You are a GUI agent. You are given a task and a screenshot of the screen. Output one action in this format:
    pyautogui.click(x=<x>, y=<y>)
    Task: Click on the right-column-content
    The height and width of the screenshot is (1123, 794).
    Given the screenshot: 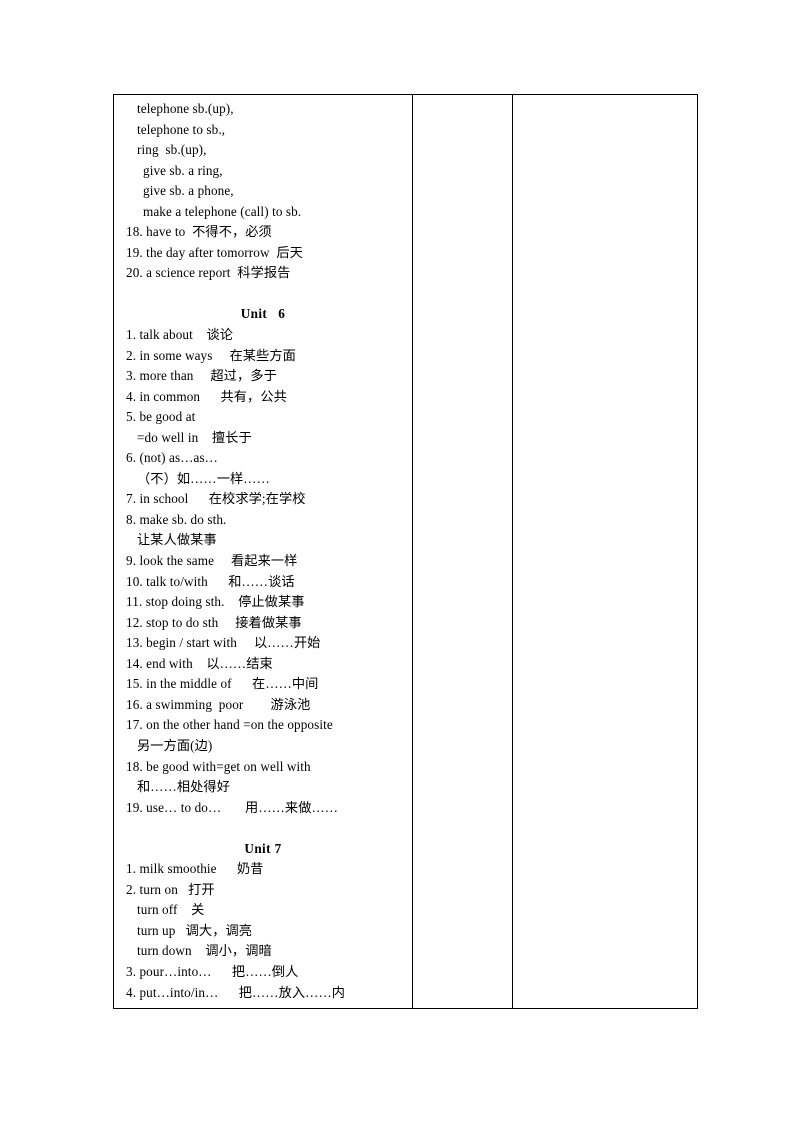 What is the action you would take?
    pyautogui.click(x=605, y=99)
    